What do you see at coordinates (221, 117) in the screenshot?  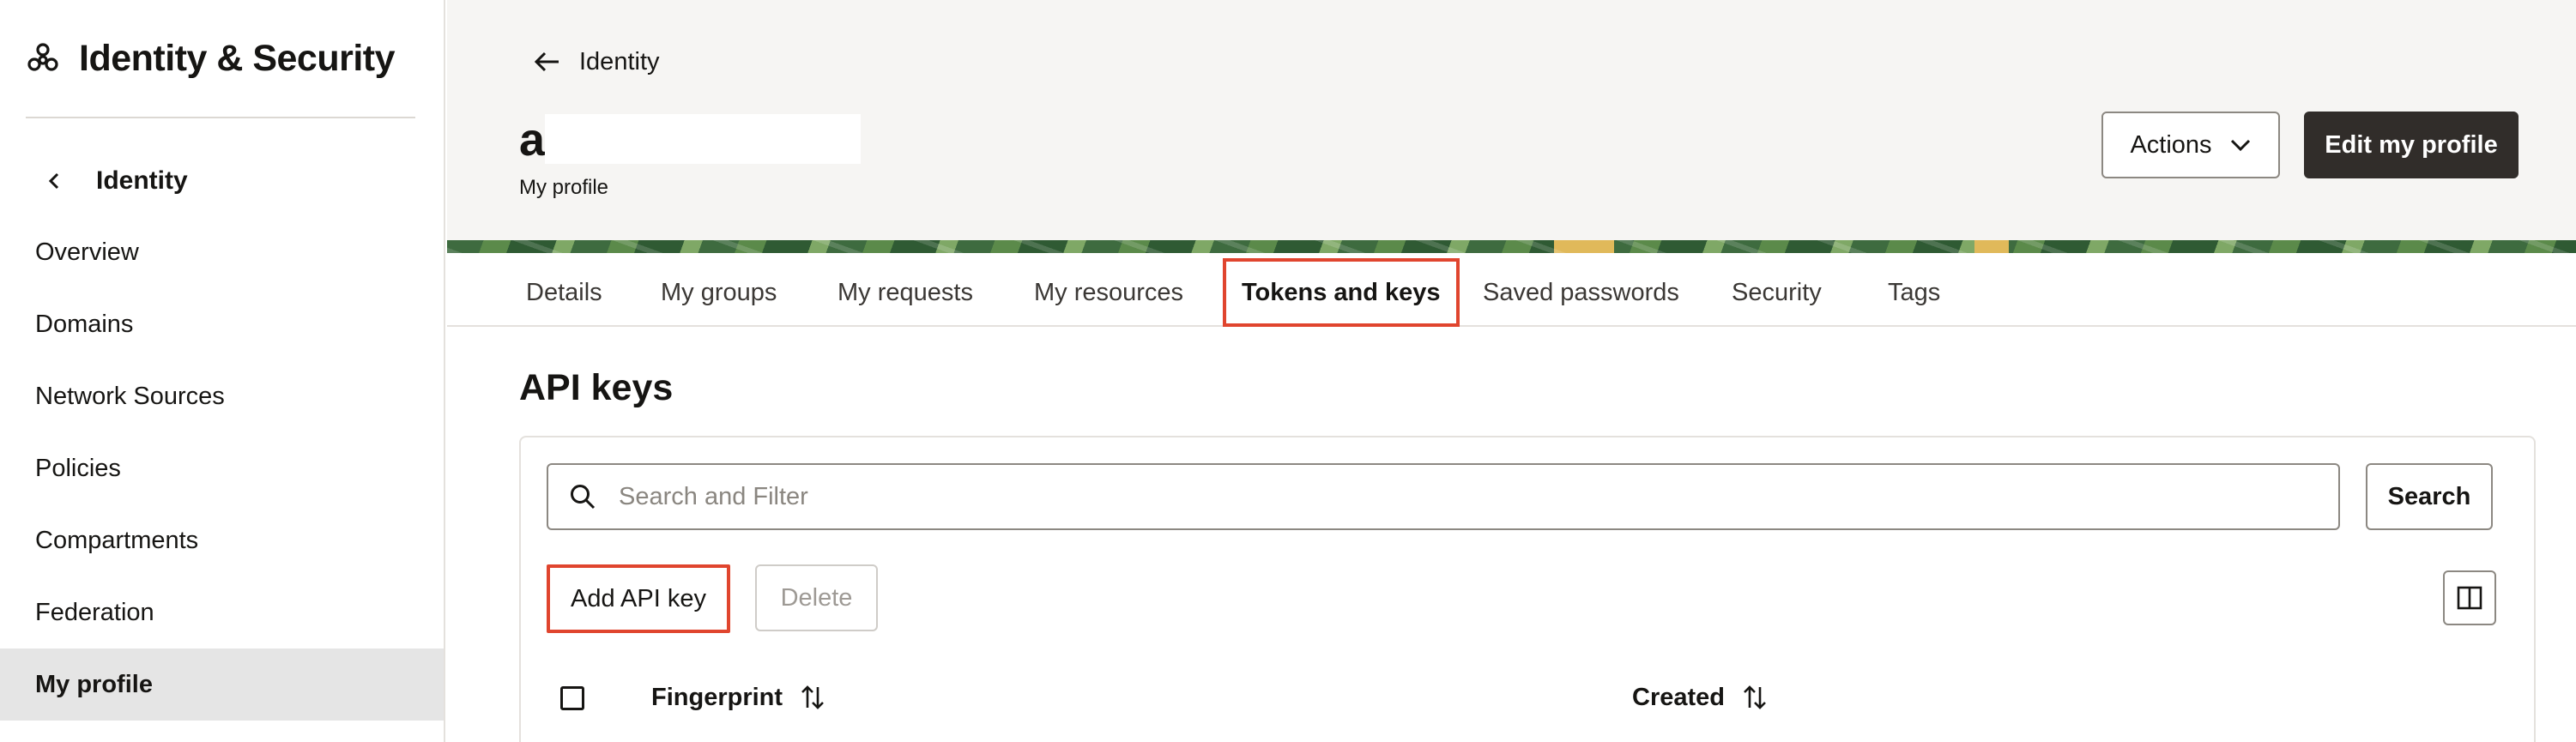 I see `sidebar-divider` at bounding box center [221, 117].